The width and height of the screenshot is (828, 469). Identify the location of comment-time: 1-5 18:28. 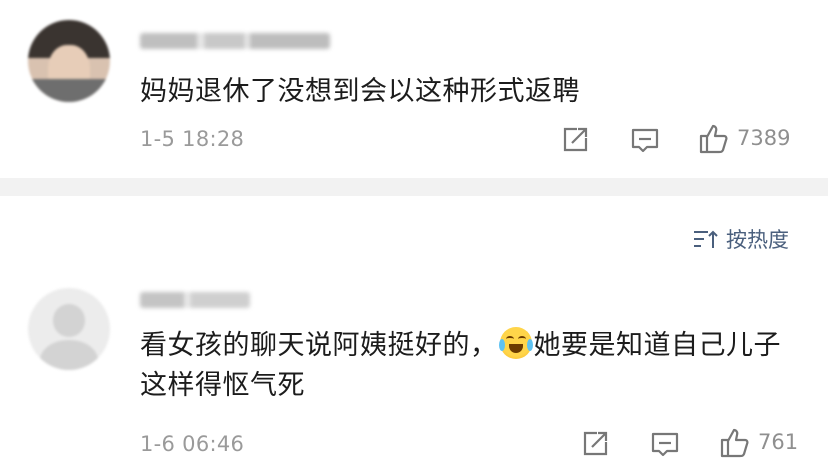
(192, 139).